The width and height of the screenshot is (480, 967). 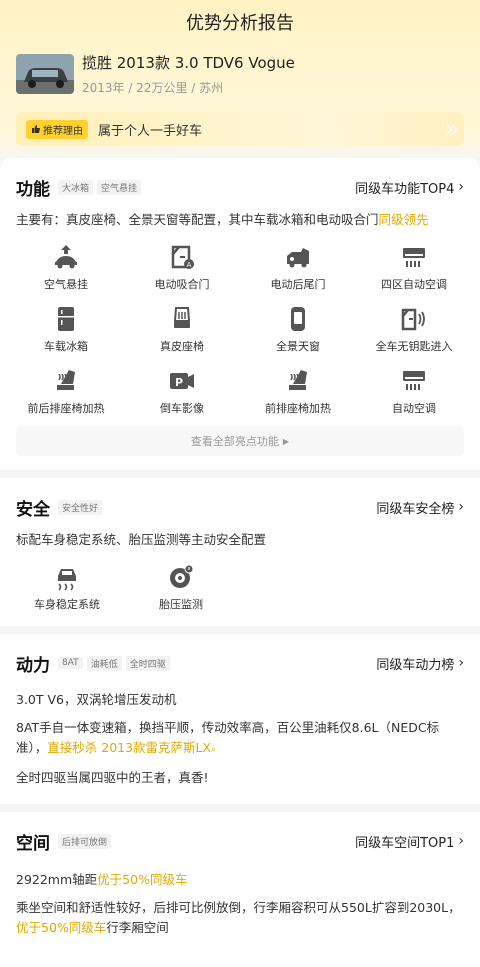 I want to click on climate-zone-icon, so click(x=414, y=257).